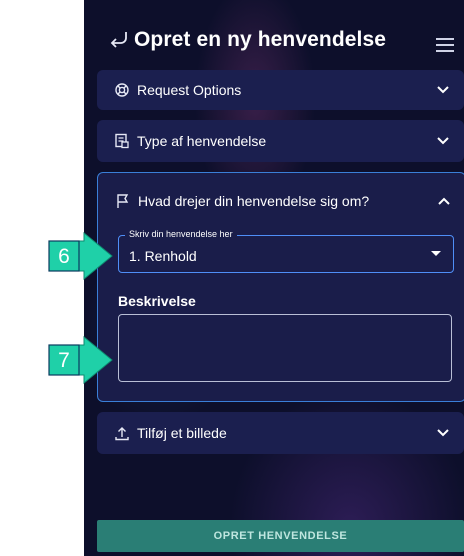 The width and height of the screenshot is (464, 556). I want to click on lifebuoy-icon, so click(122, 90).